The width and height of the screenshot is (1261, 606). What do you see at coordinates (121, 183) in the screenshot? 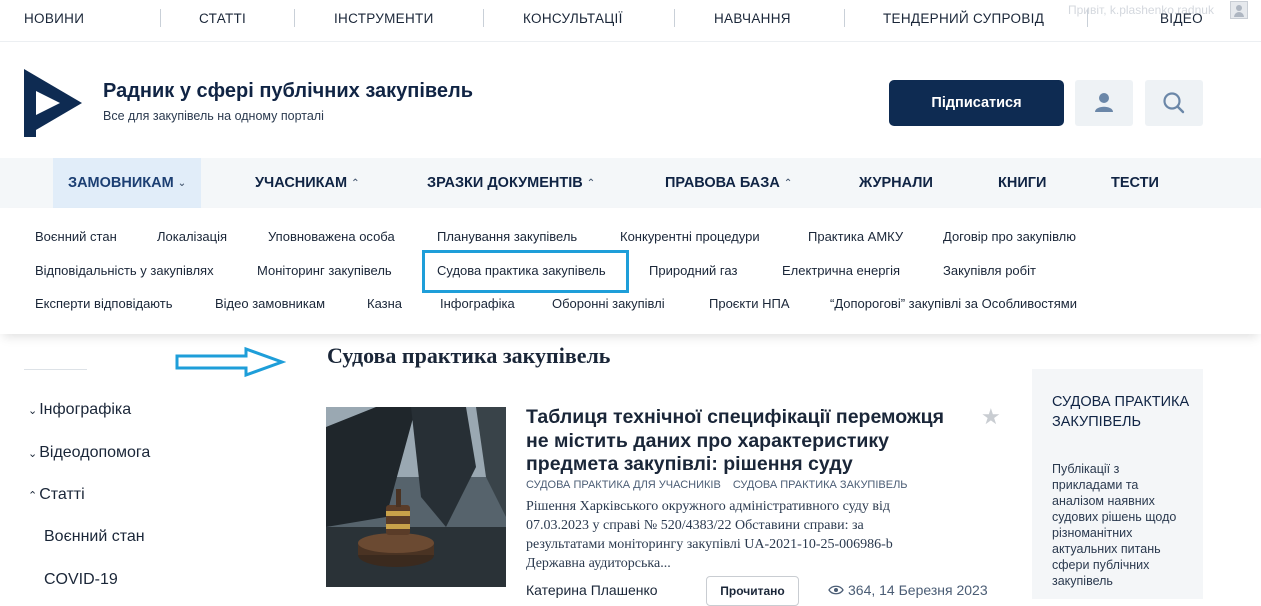
I see `nav-customers-label: ЗАМОВНИКАМ` at bounding box center [121, 183].